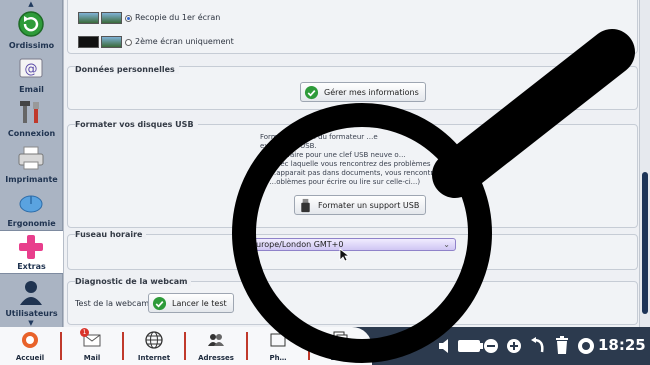  I want to click on second-screen-label: 2ème écran uniquement, so click(184, 41).